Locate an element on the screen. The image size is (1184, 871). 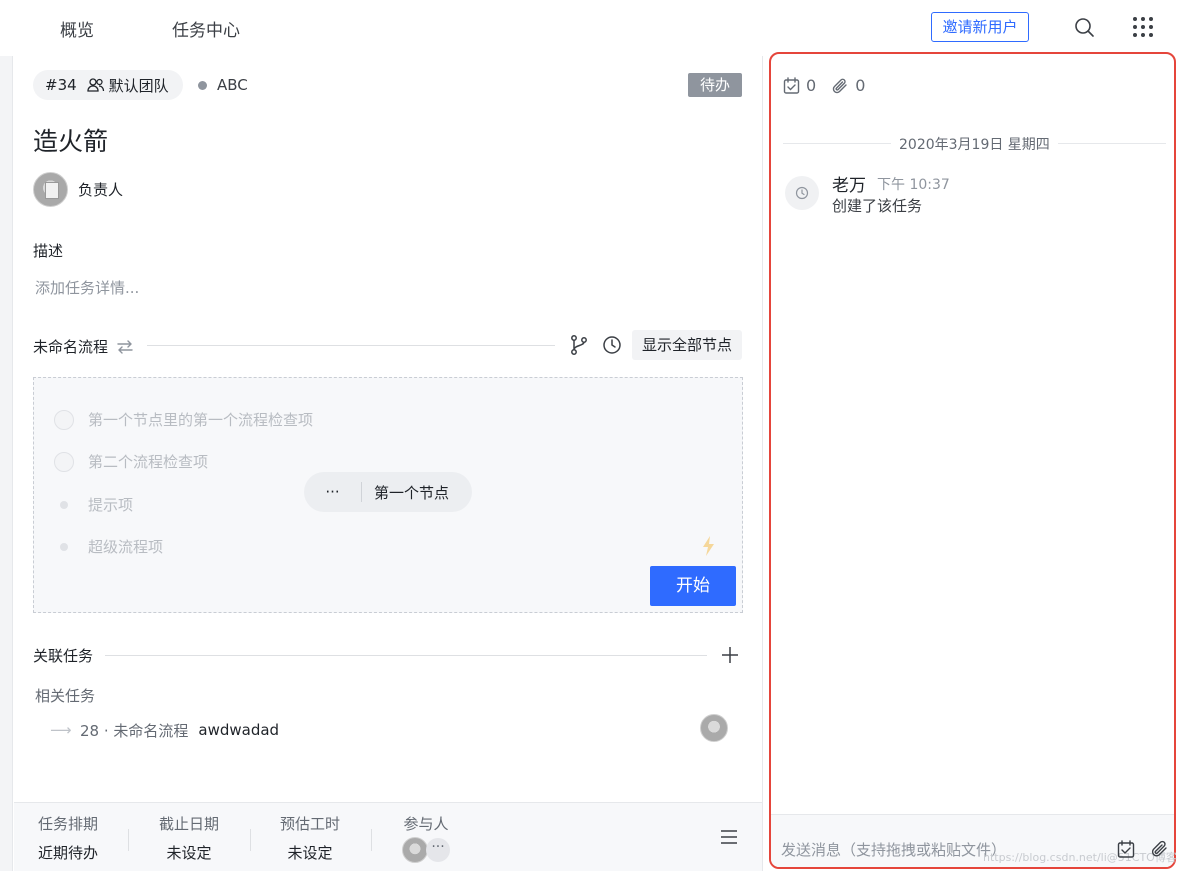
tip-item: 提示项 is located at coordinates (93, 504).